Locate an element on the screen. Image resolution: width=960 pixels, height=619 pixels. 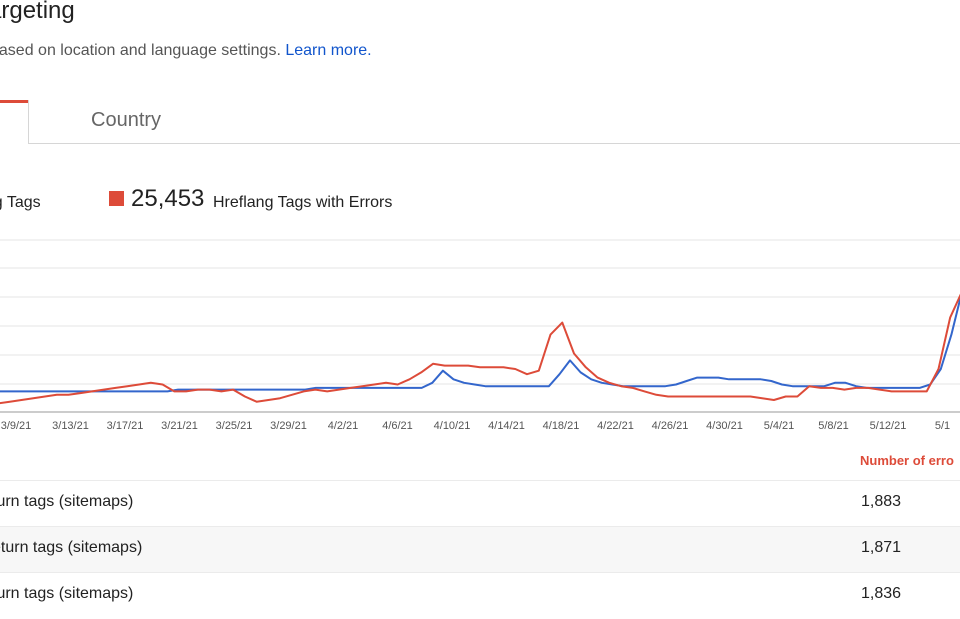
table-header-number-of-errors: Number of erro is located at coordinates (907, 460).